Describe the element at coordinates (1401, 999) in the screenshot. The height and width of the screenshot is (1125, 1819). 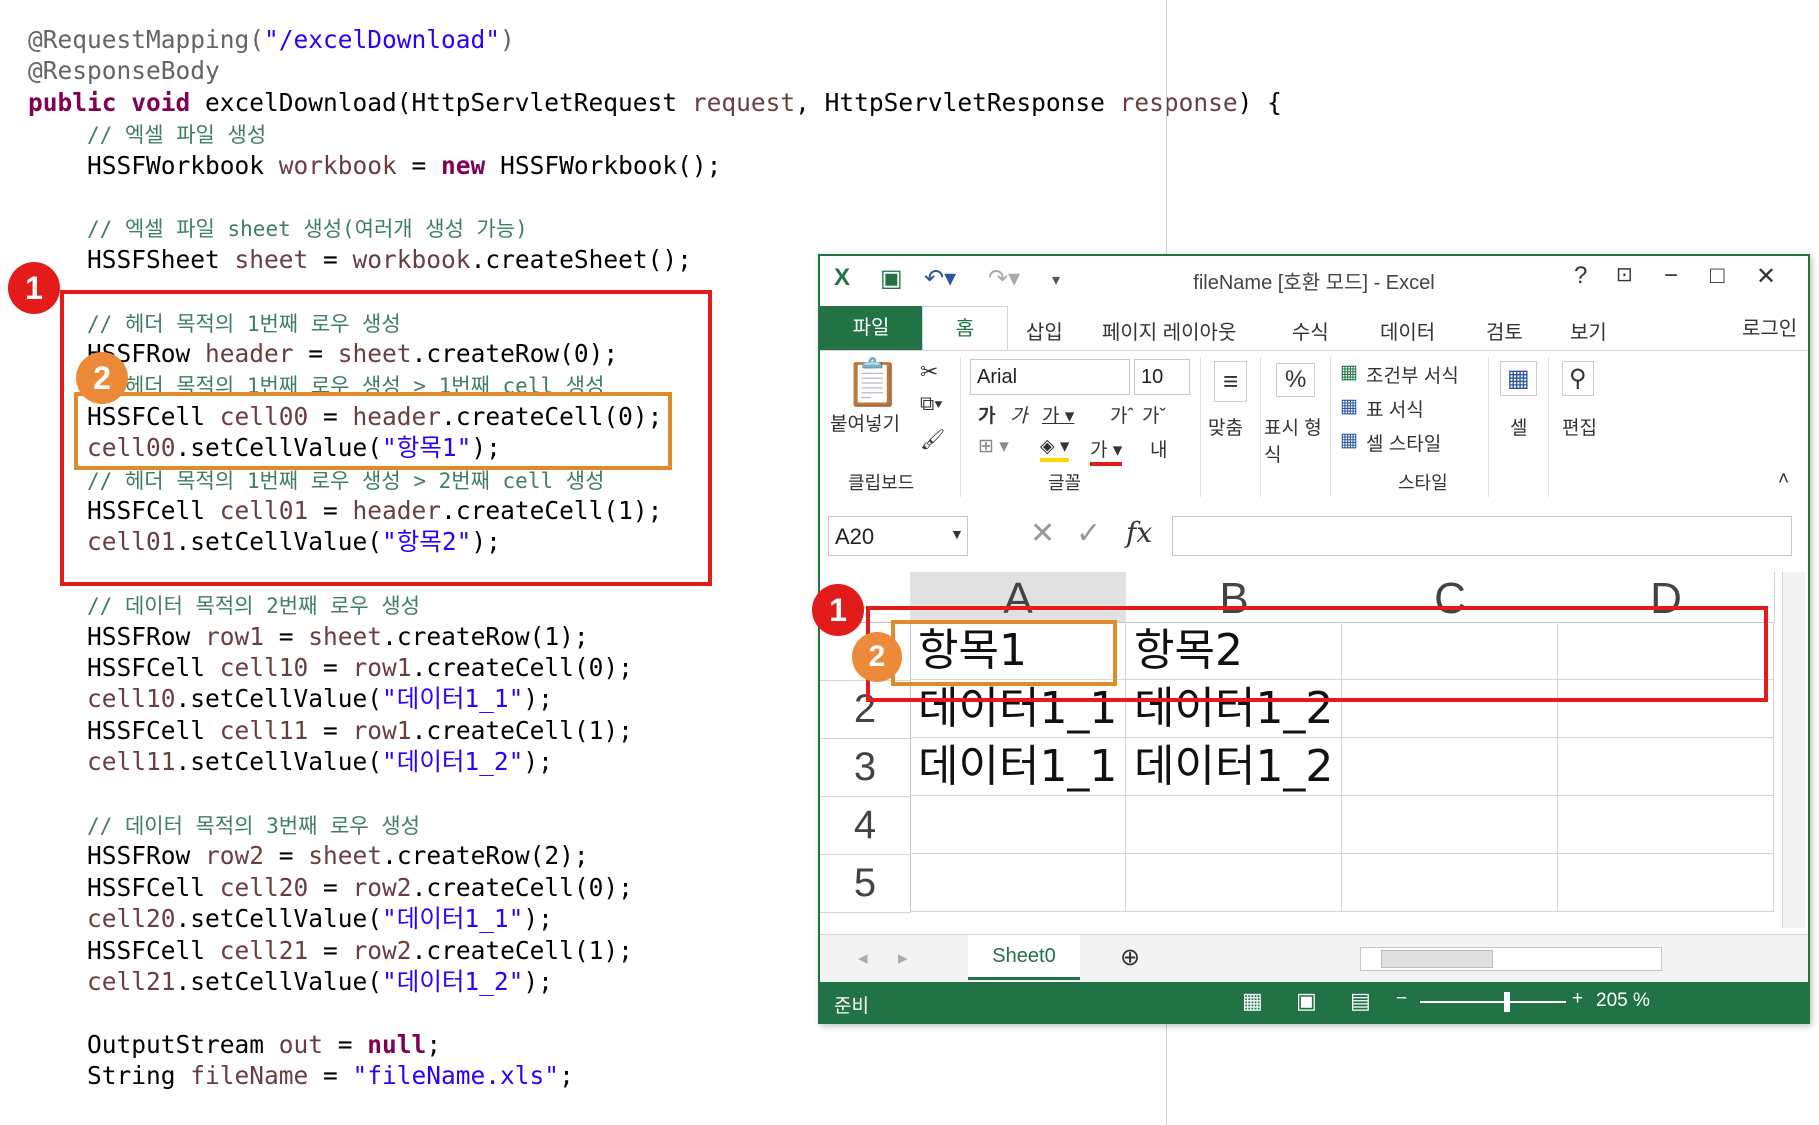
I see `zoom-out-icon: −` at that location.